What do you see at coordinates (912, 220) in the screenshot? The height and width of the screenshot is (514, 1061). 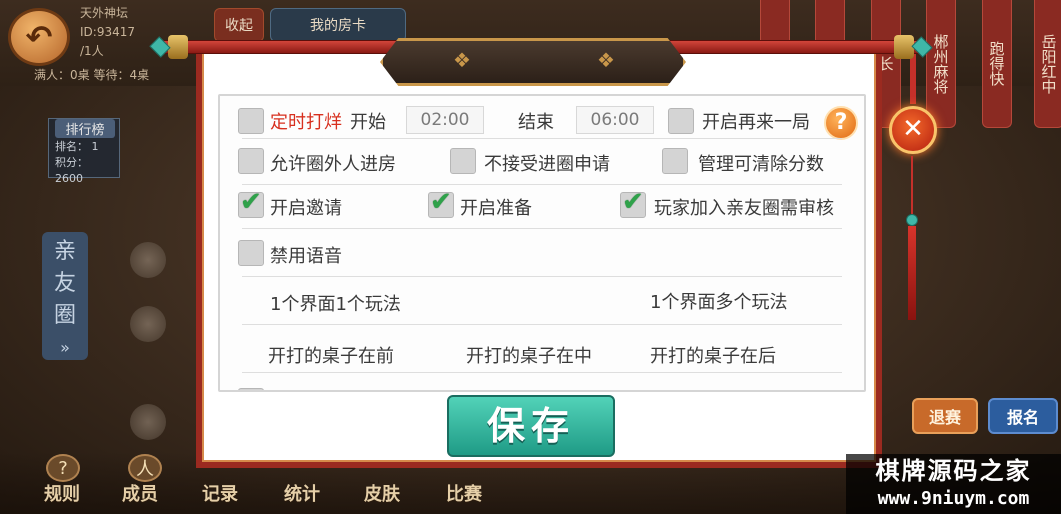 I see `tassel-bead` at bounding box center [912, 220].